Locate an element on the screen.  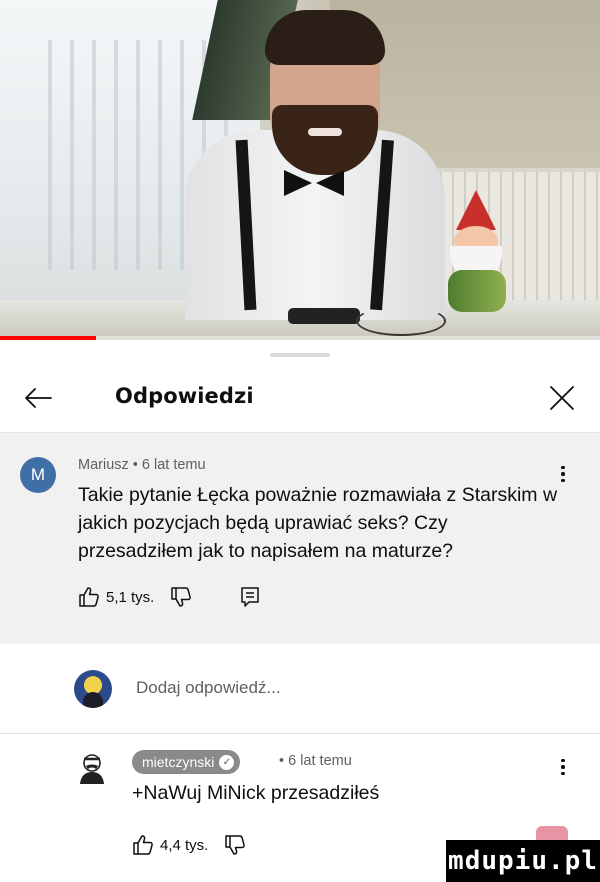
channel-name: mietczynski is located at coordinates (178, 762).